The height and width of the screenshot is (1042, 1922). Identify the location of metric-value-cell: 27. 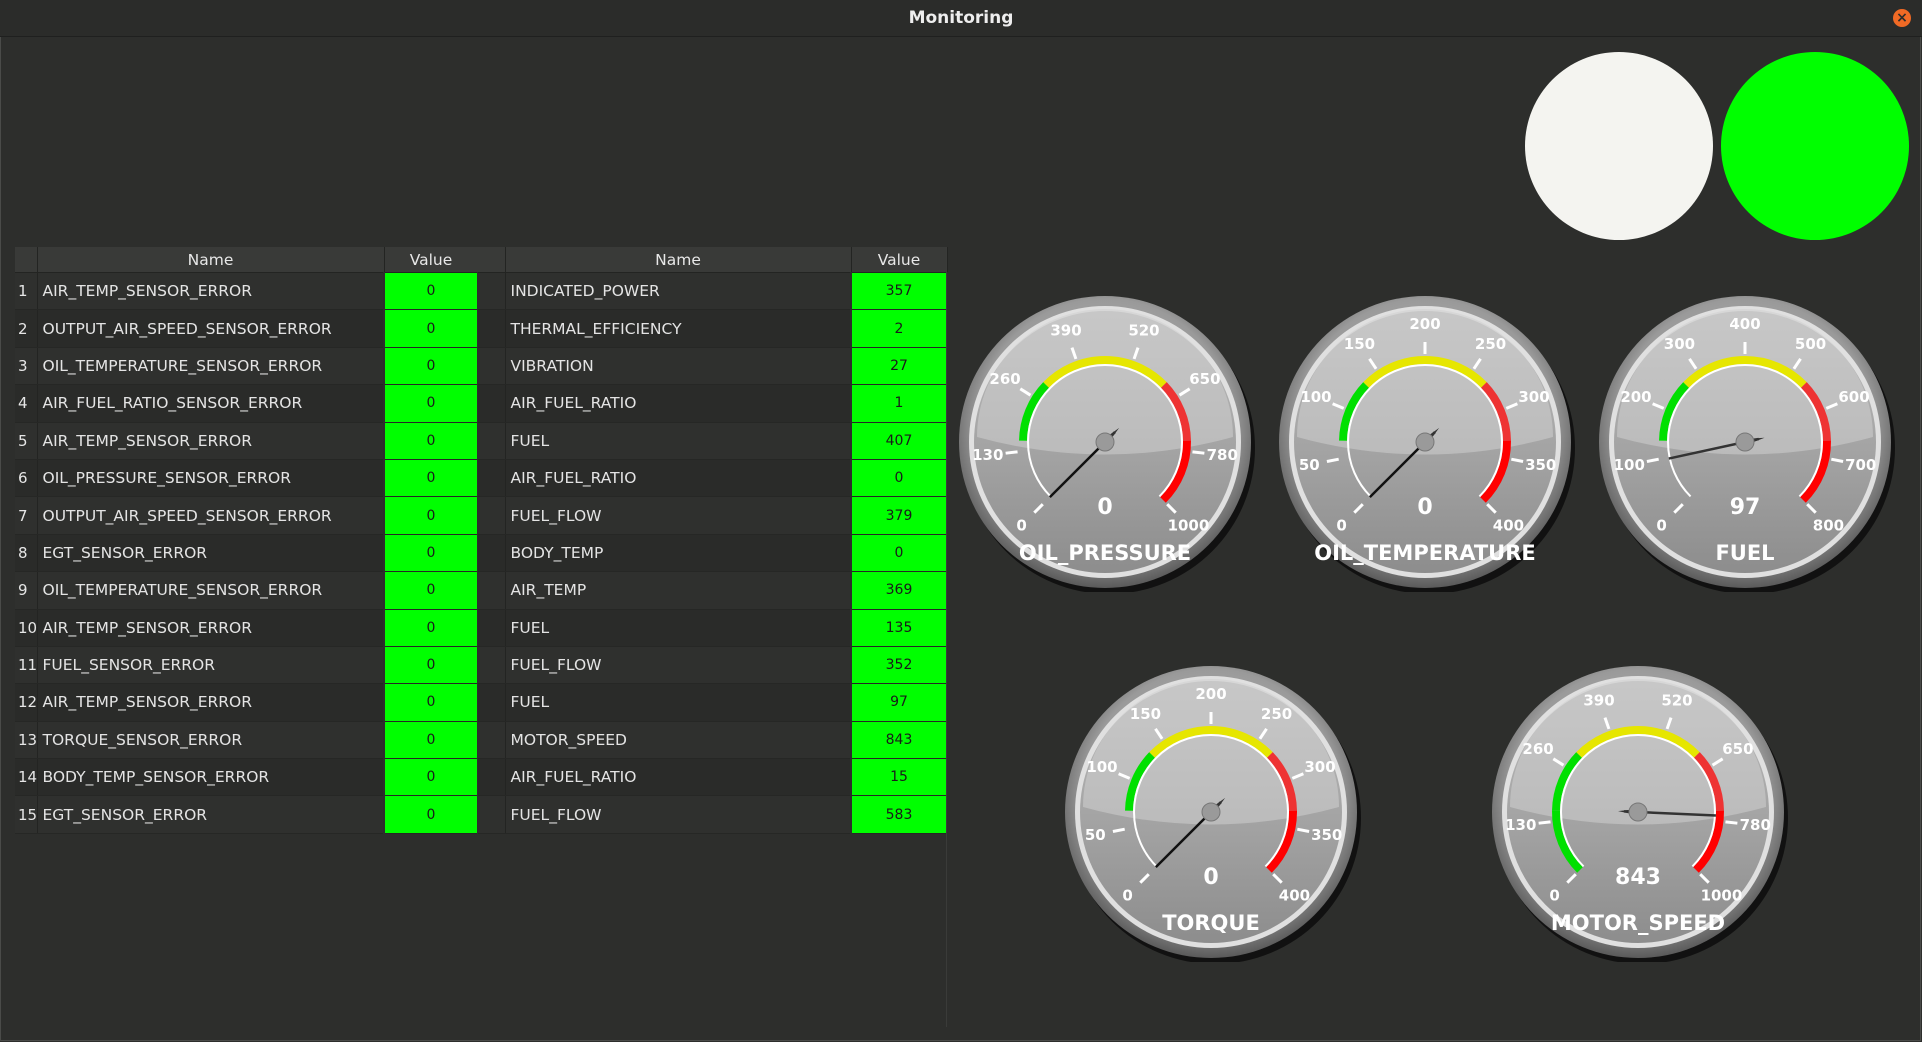
(899, 366).